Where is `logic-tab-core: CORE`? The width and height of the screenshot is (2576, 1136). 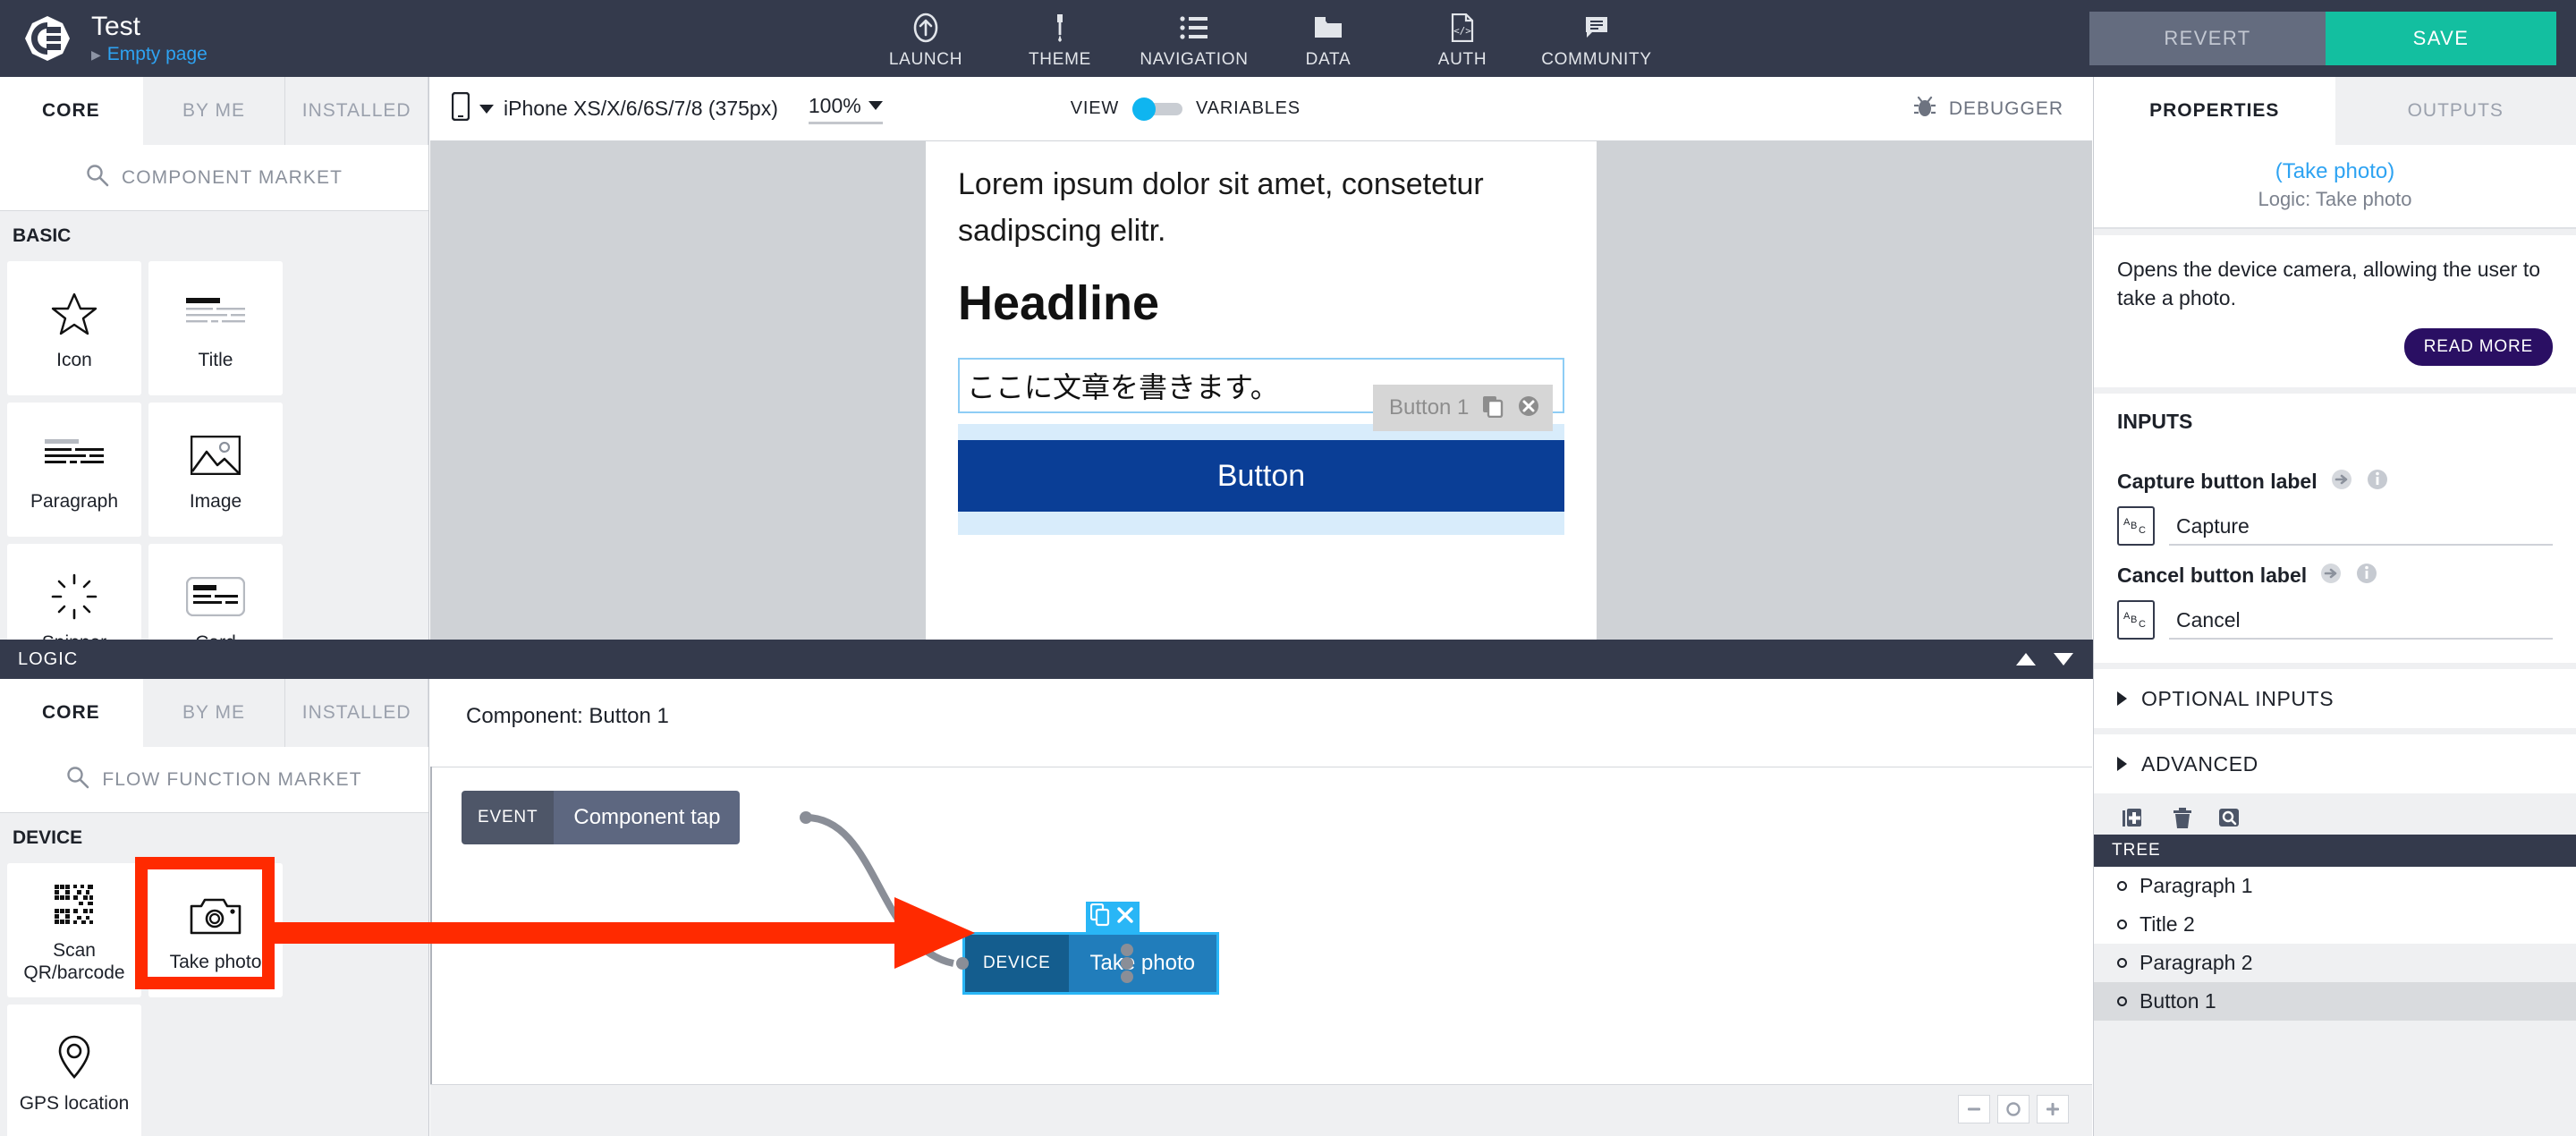 logic-tab-core: CORE is located at coordinates (71, 713).